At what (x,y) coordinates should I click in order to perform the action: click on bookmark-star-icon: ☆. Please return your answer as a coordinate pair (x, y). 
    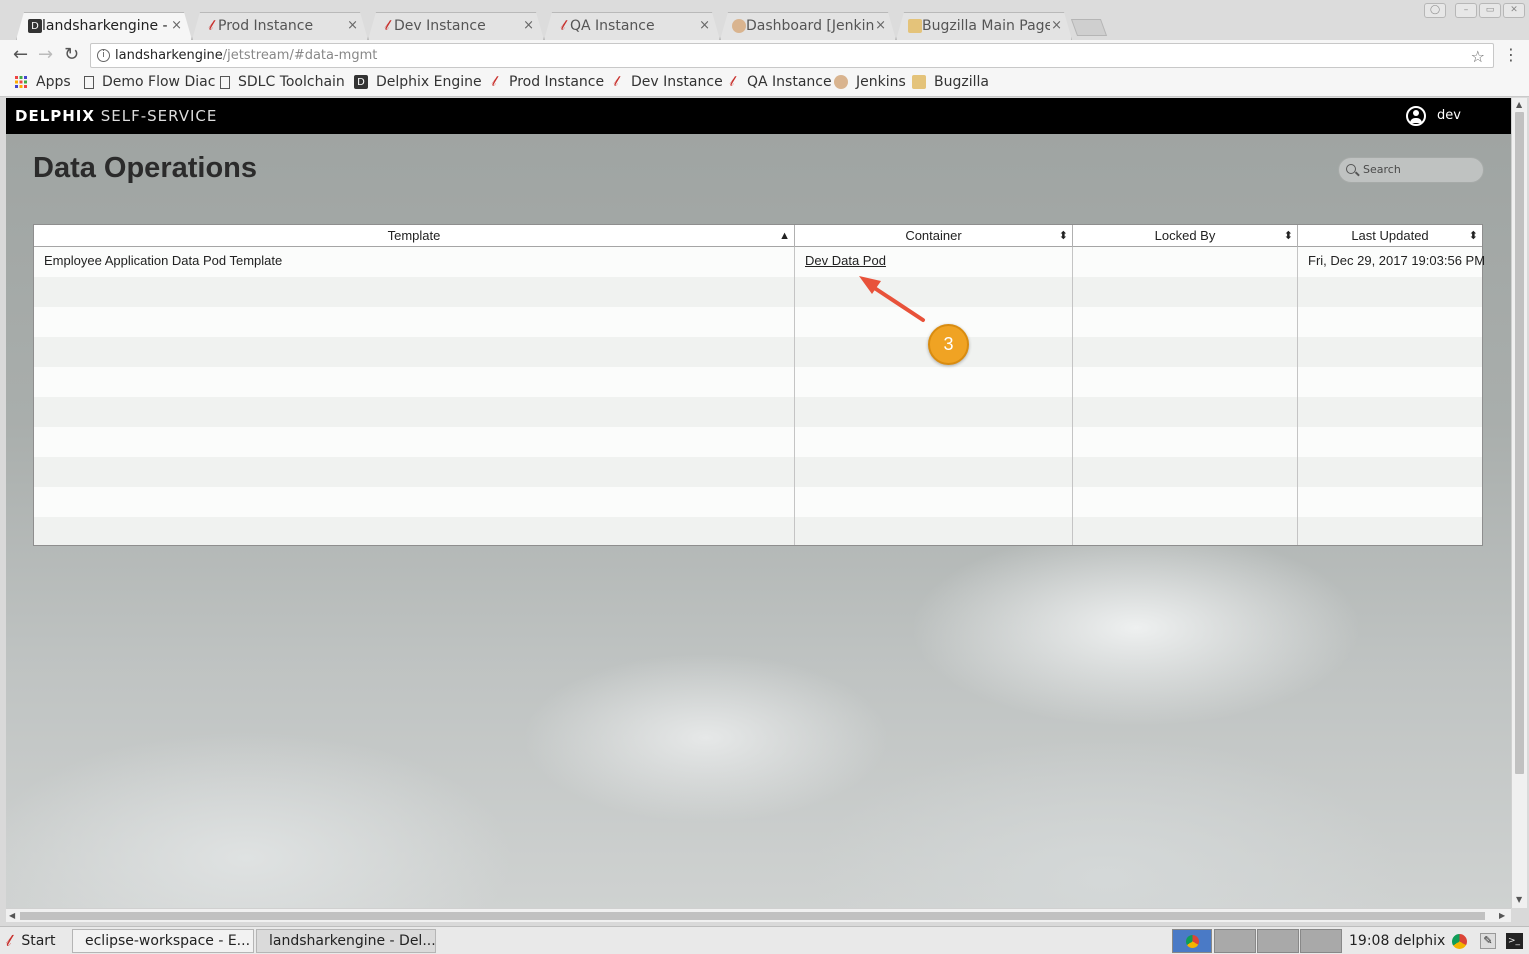
    Looking at the image, I should click on (1478, 56).